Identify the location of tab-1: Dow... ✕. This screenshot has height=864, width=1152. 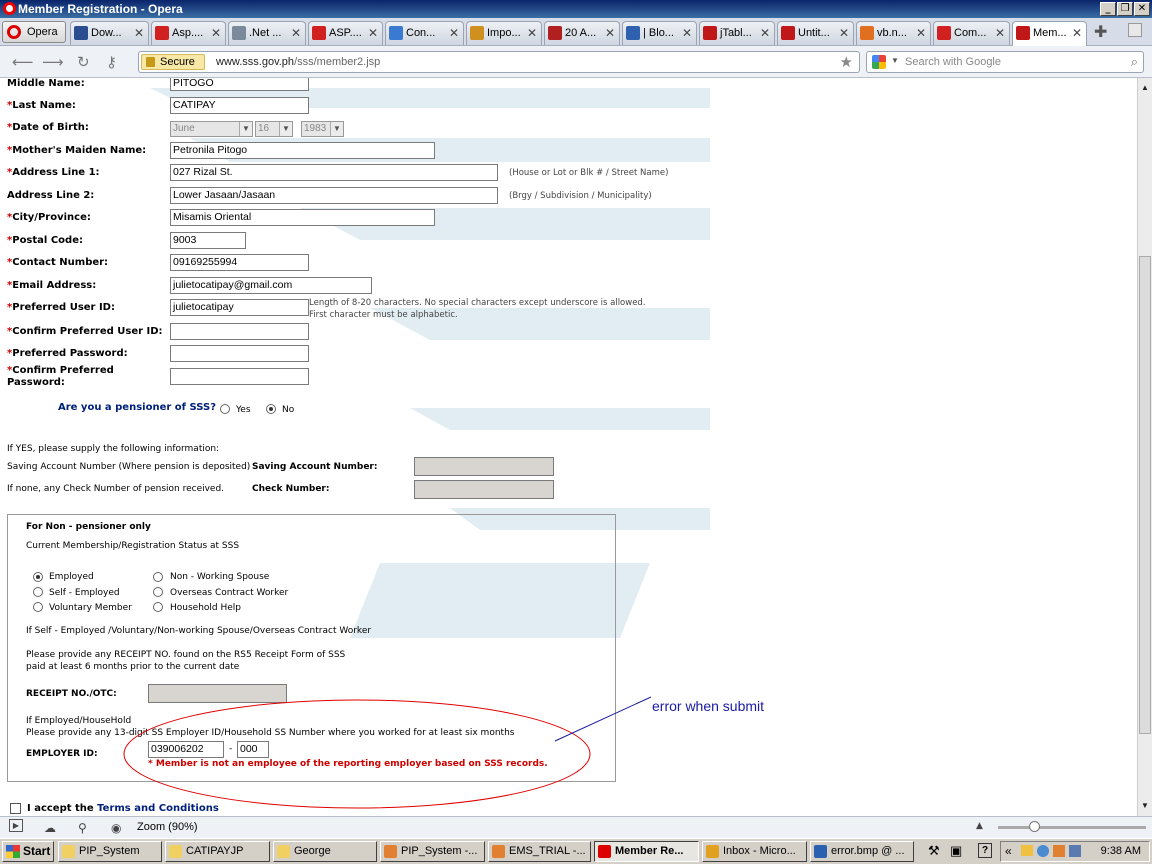
(109, 33).